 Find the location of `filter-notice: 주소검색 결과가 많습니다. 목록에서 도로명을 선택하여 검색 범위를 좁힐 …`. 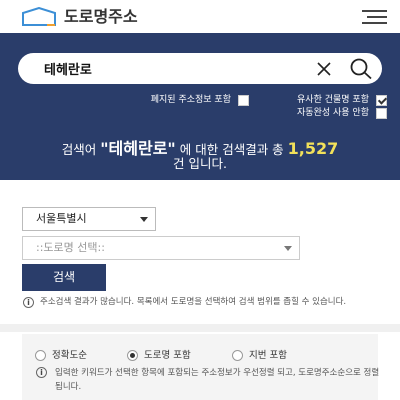

filter-notice: 주소검색 결과가 많습니다. 목록에서 도로명을 선택하여 검색 범위를 좁힐 … is located at coordinates (193, 302).